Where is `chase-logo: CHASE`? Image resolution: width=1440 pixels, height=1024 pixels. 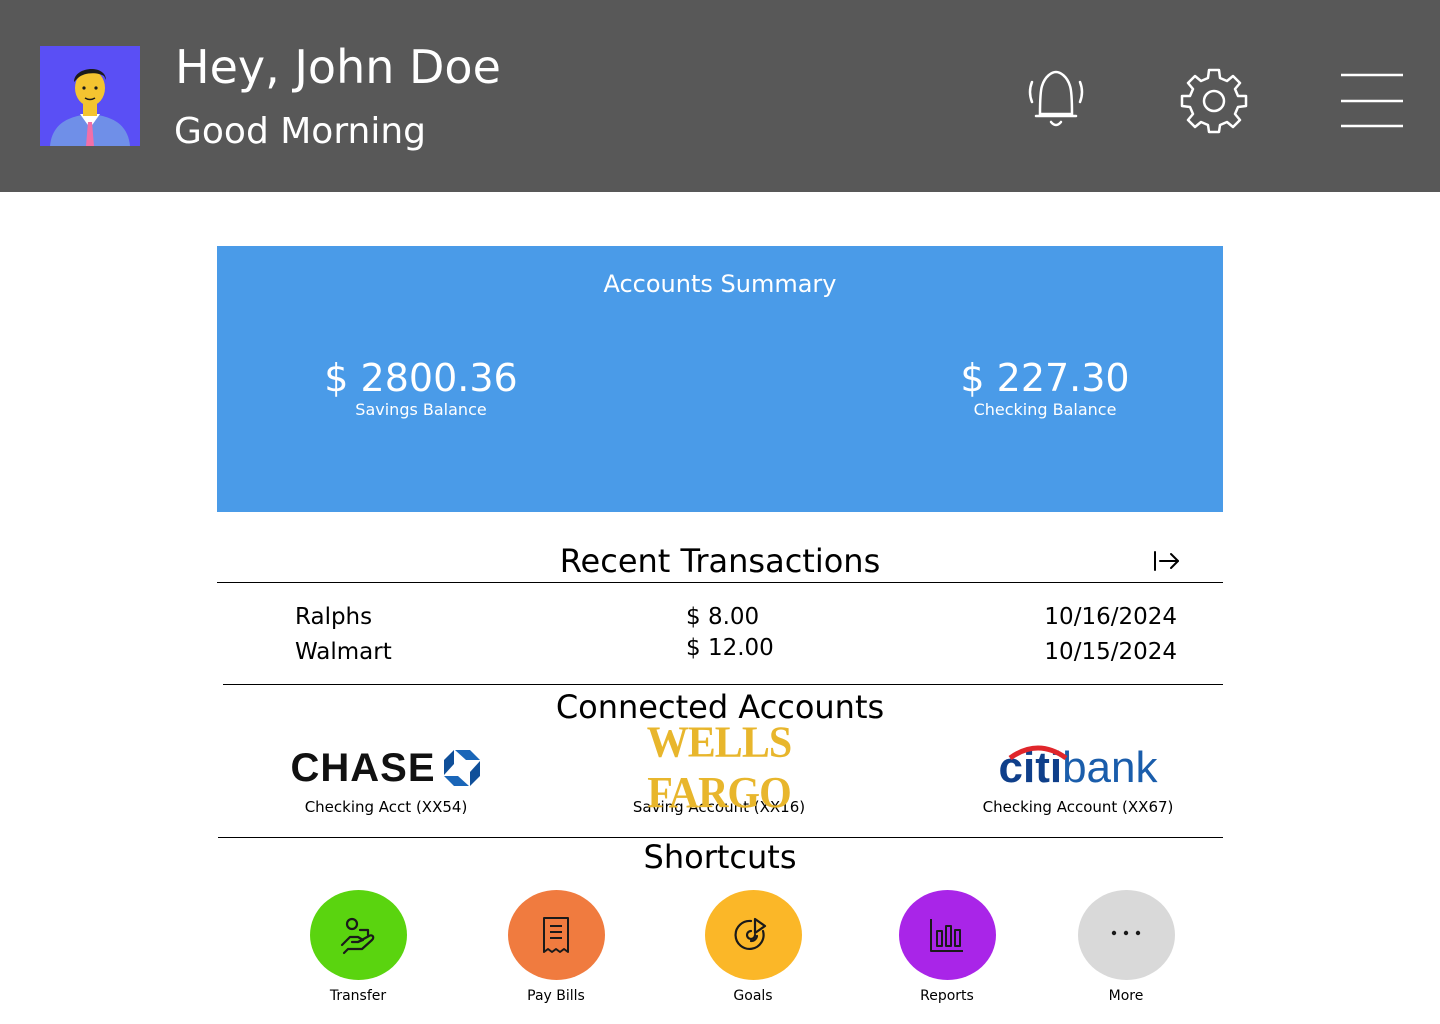 chase-logo: CHASE is located at coordinates (386, 768).